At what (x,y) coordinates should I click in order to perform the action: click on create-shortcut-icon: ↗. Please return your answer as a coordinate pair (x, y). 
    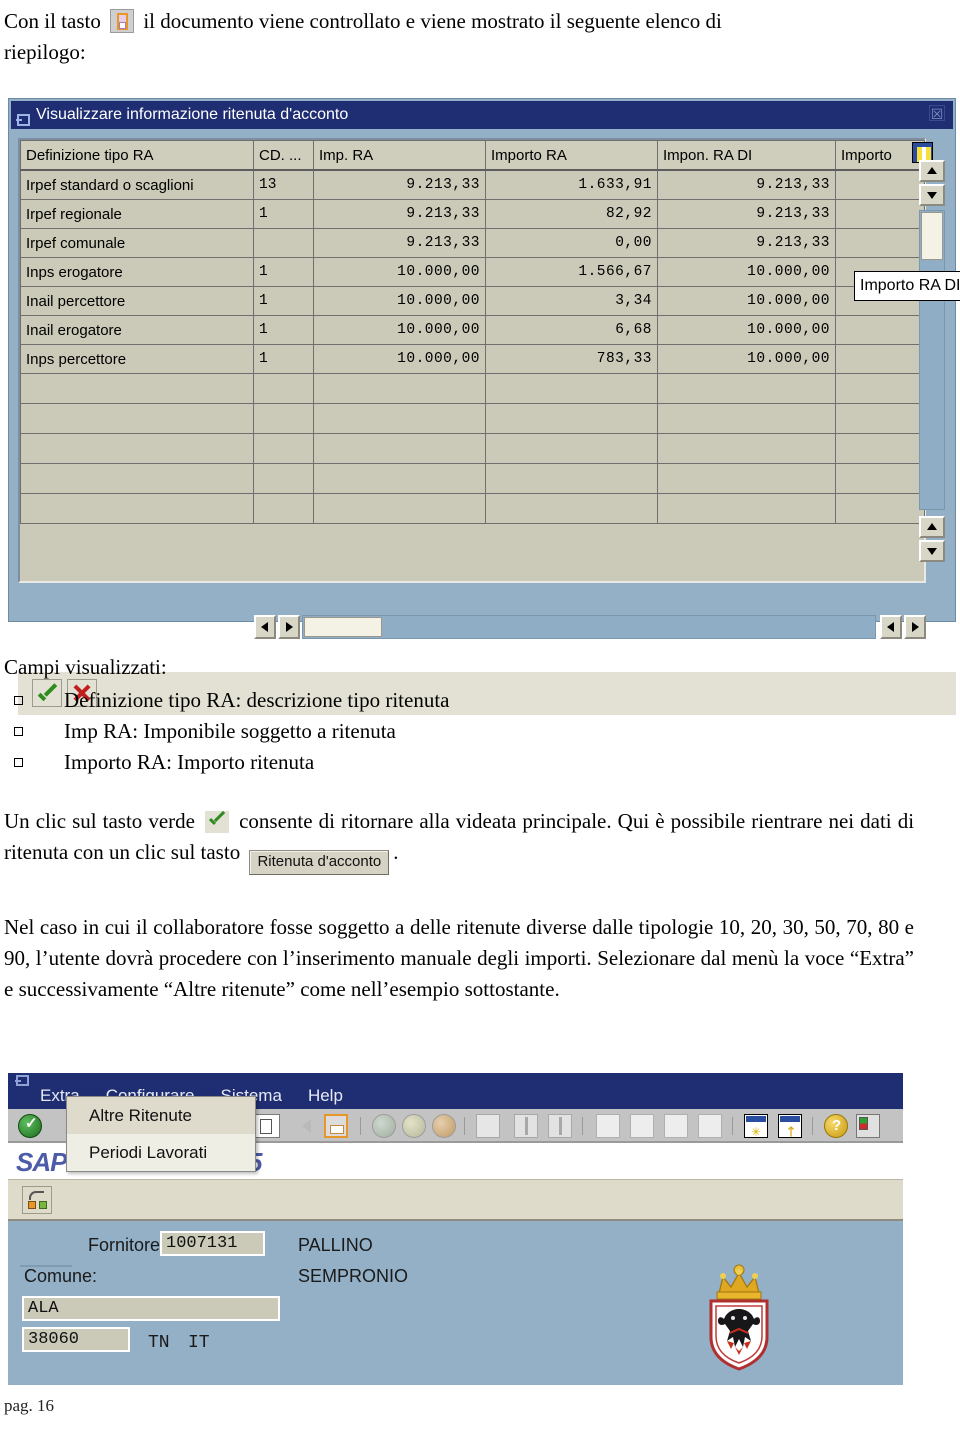
    Looking at the image, I should click on (790, 1127).